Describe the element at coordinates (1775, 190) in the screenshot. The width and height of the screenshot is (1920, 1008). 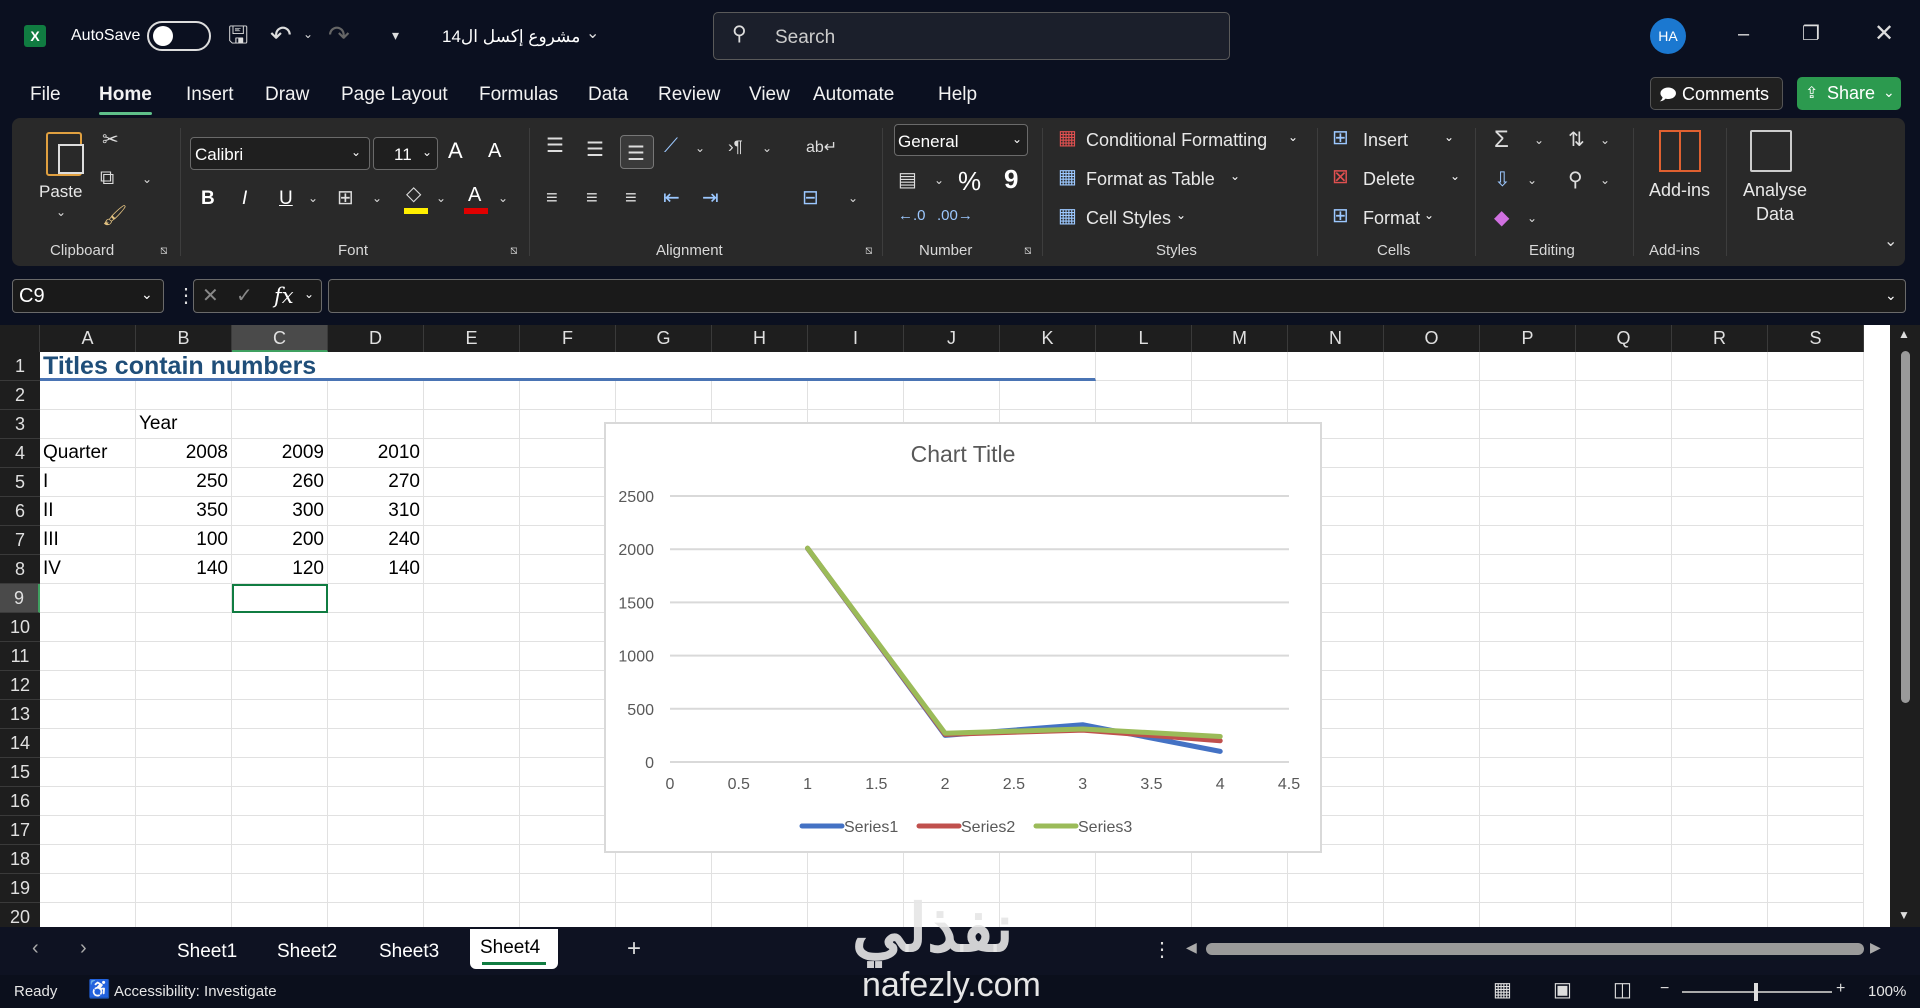
I see `analyse-data-button: Analyse` at that location.